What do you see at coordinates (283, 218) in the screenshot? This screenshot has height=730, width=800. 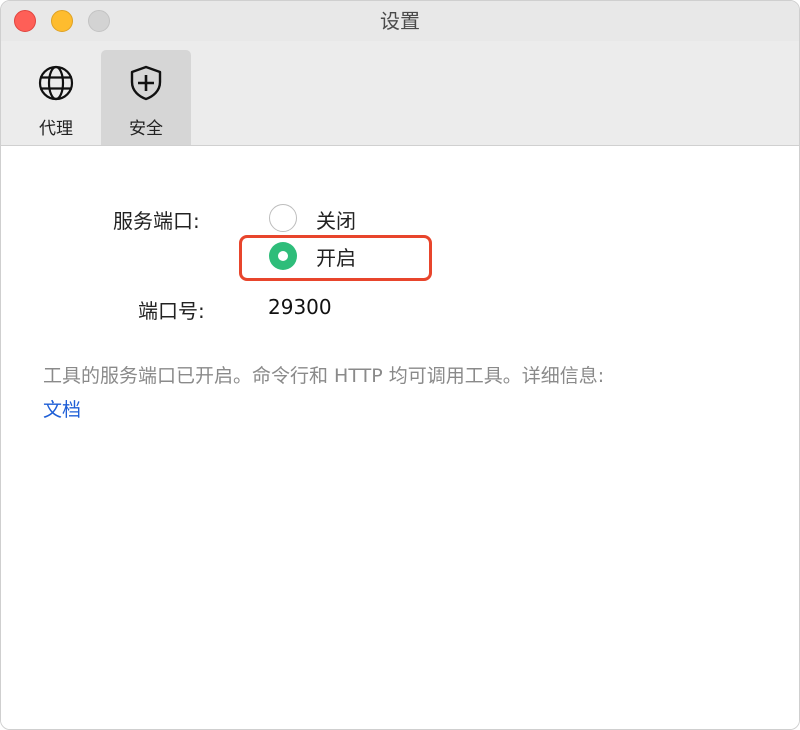 I see `radio-off` at bounding box center [283, 218].